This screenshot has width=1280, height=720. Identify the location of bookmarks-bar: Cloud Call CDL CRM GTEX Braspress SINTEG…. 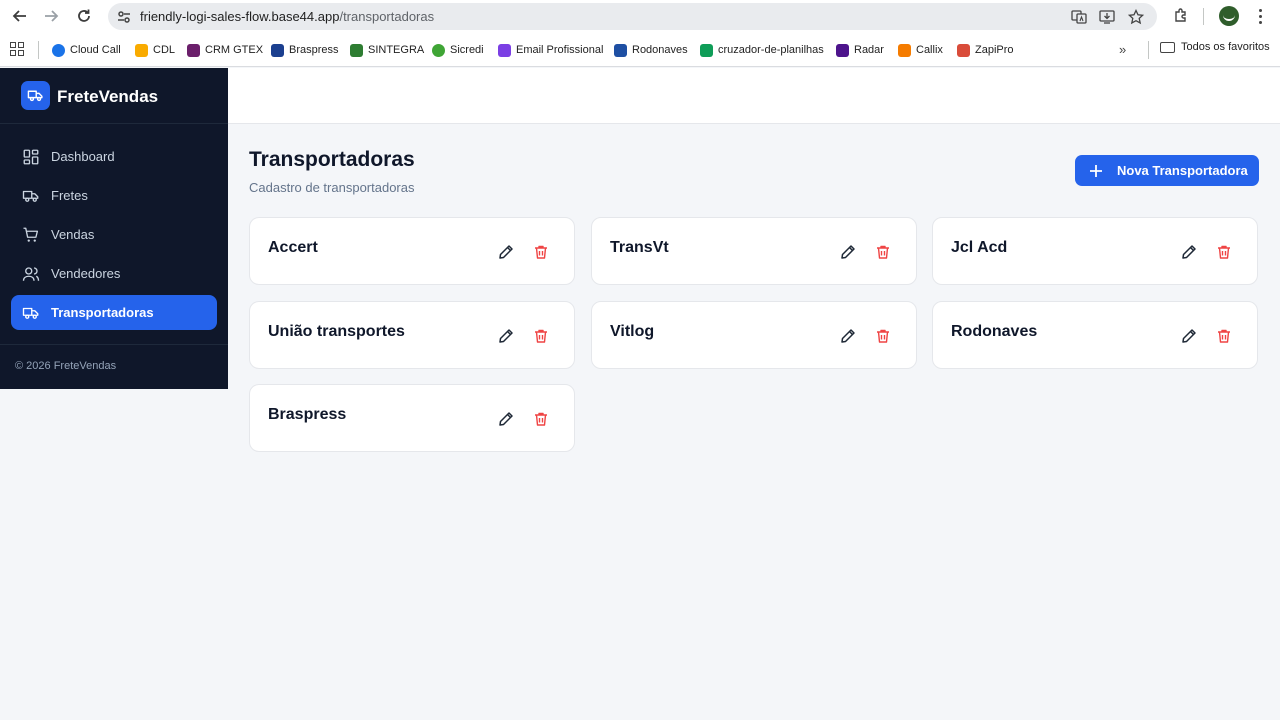
(640, 50).